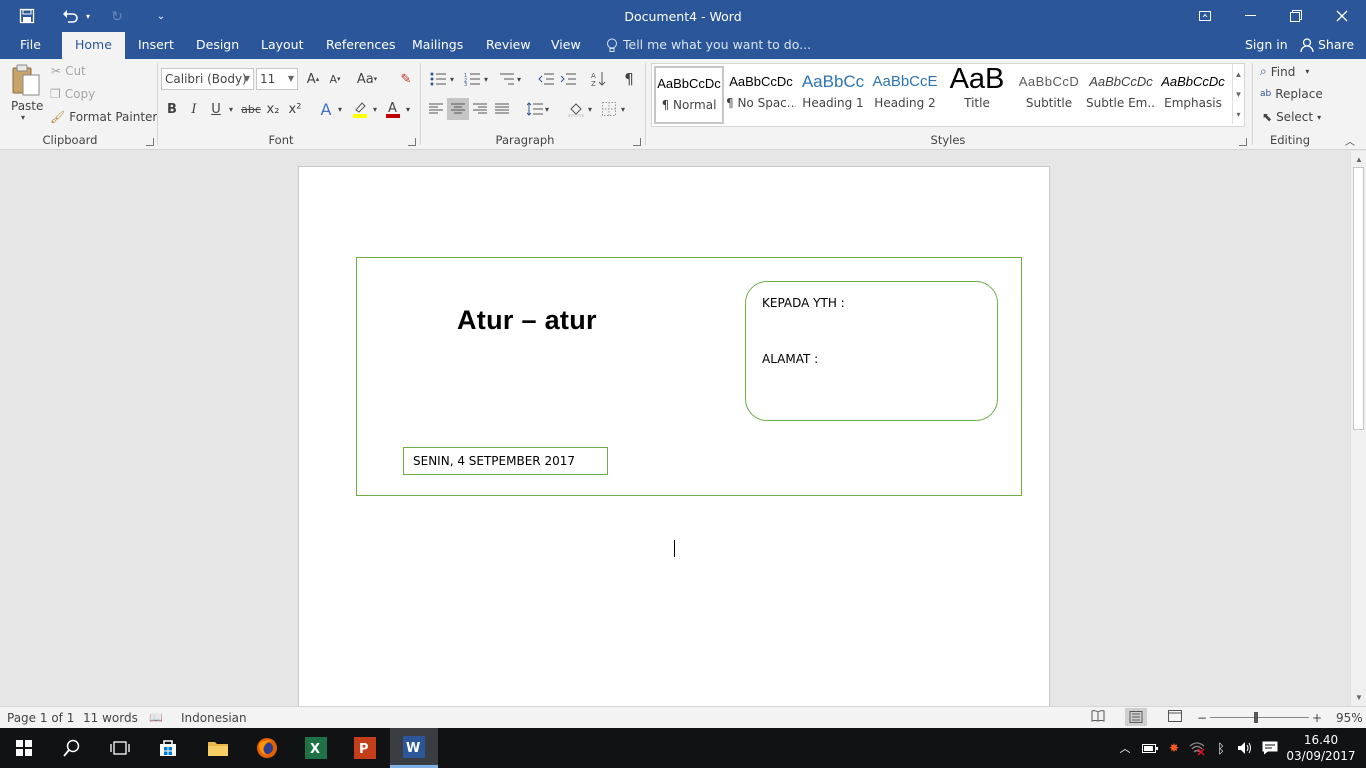  I want to click on page-count: Page 1 of 1, so click(40, 718).